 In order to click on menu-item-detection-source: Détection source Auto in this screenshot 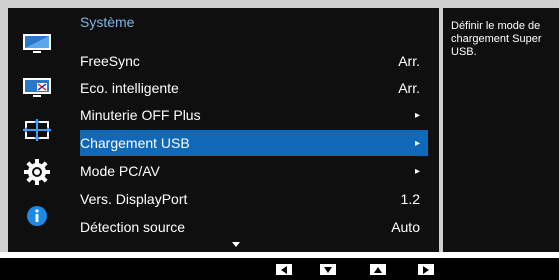, I will do `click(254, 227)`.